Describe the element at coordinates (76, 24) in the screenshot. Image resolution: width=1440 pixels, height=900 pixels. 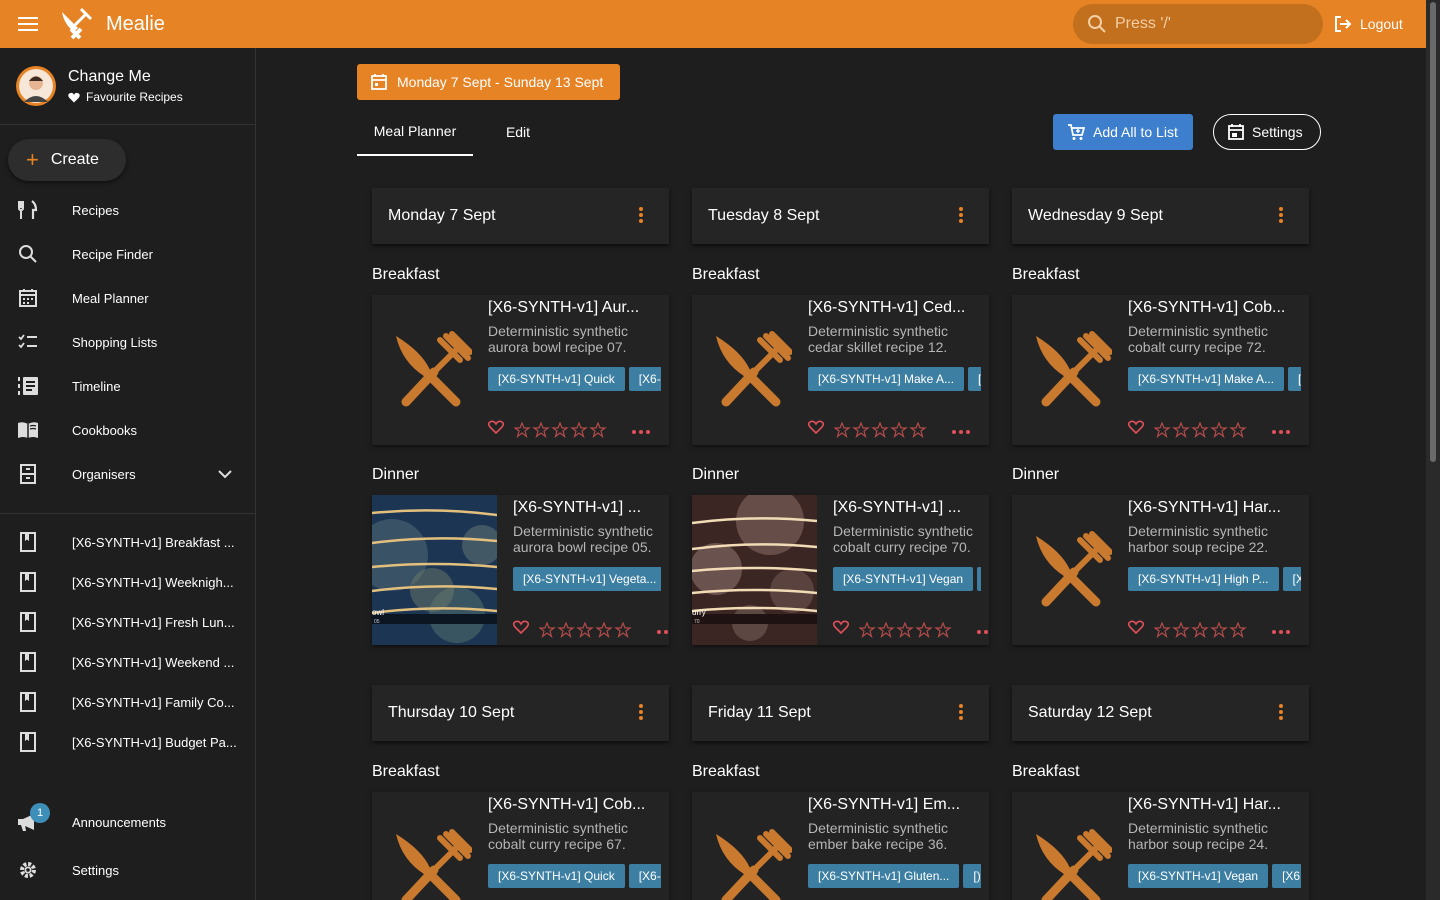
I see `mealie-logo-icon` at that location.